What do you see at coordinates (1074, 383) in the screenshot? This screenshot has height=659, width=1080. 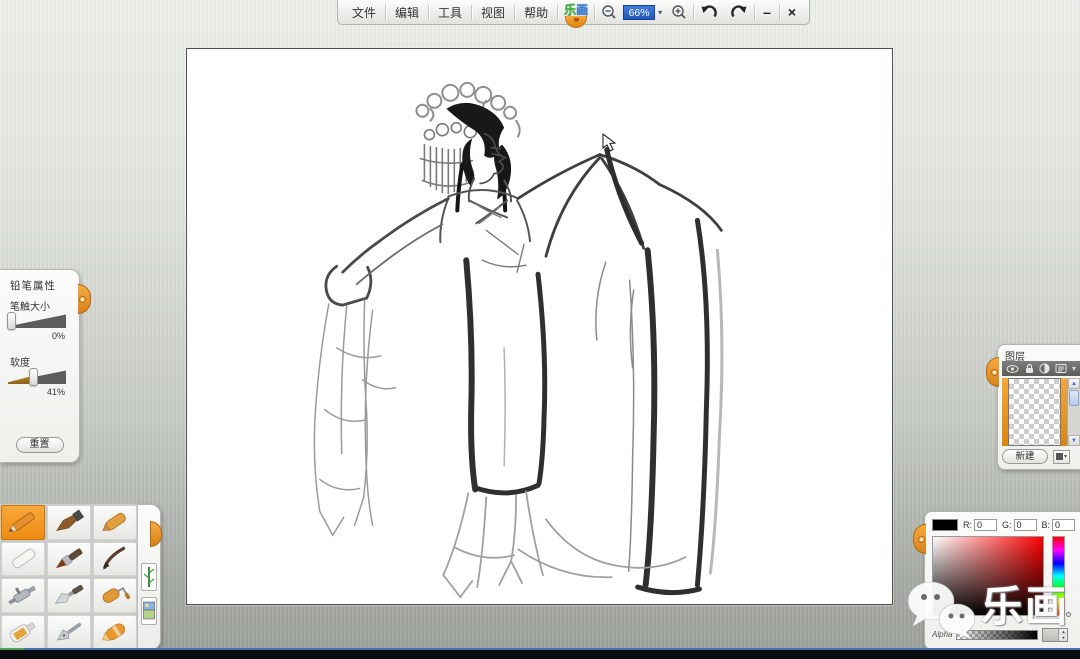 I see `scroll-up-button: ▲` at bounding box center [1074, 383].